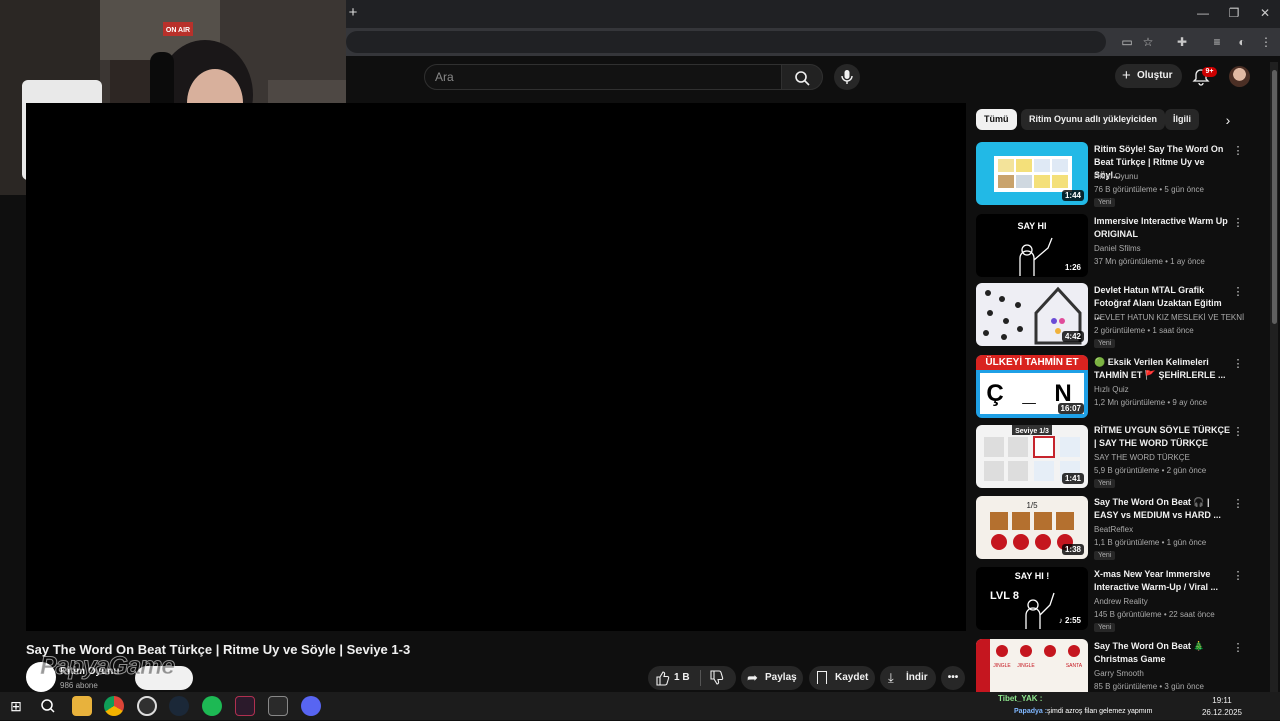 The width and height of the screenshot is (1280, 721). I want to click on share-button: ➦ Paylaş, so click(772, 678).